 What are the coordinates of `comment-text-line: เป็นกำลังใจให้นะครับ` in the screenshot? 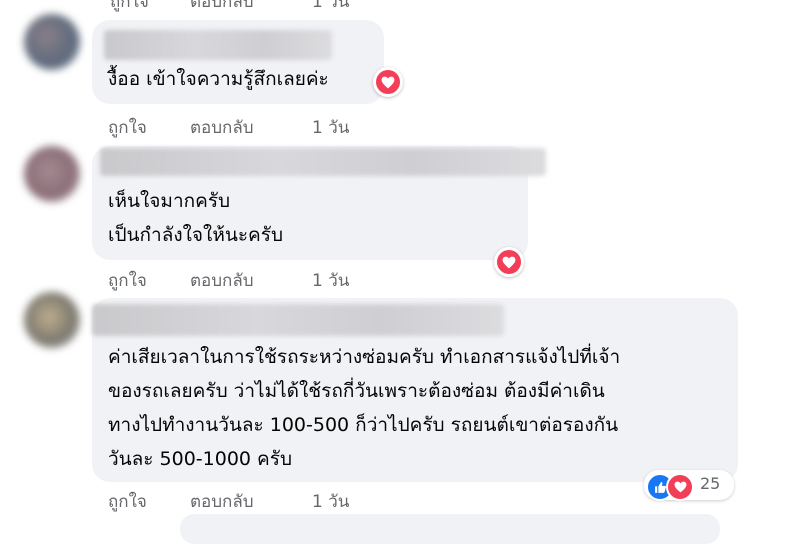 It's located at (196, 235).